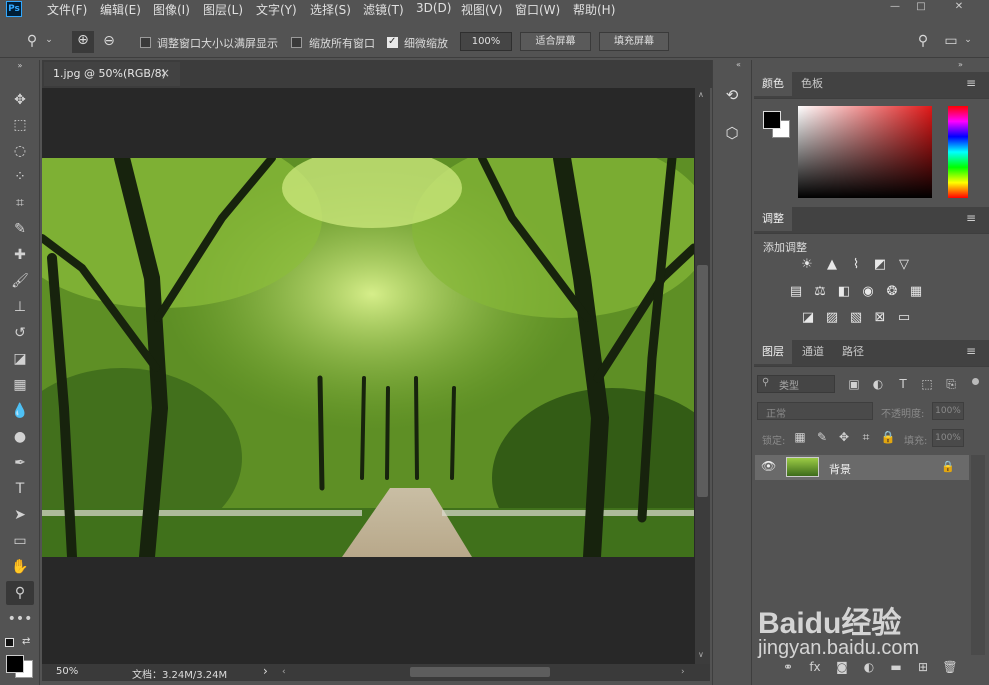 The height and width of the screenshot is (685, 989). I want to click on zoom-in-icon: ⊕, so click(83, 42).